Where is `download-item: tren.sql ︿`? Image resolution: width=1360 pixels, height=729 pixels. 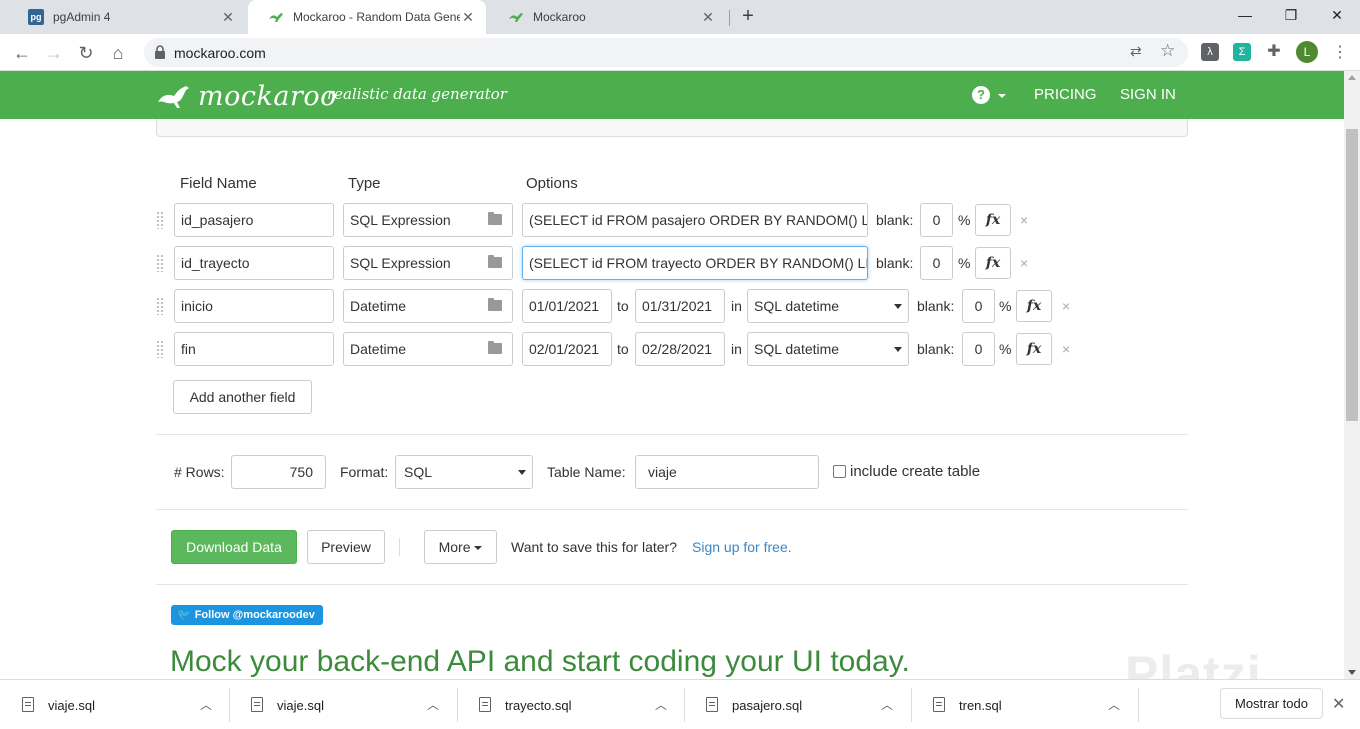
download-item: tren.sql ︿ is located at coordinates (1024, 704).